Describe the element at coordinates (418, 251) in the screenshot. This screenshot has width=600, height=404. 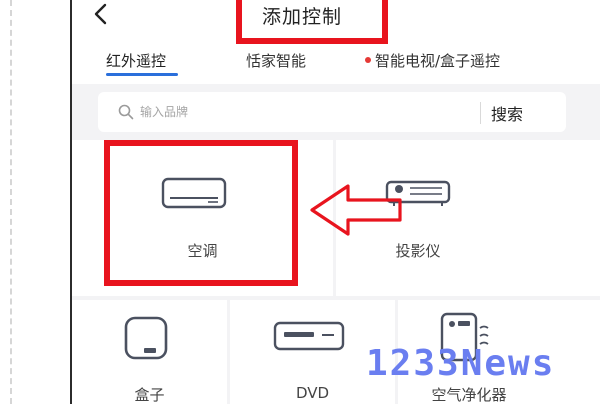
I see `device-label: 投影仪` at that location.